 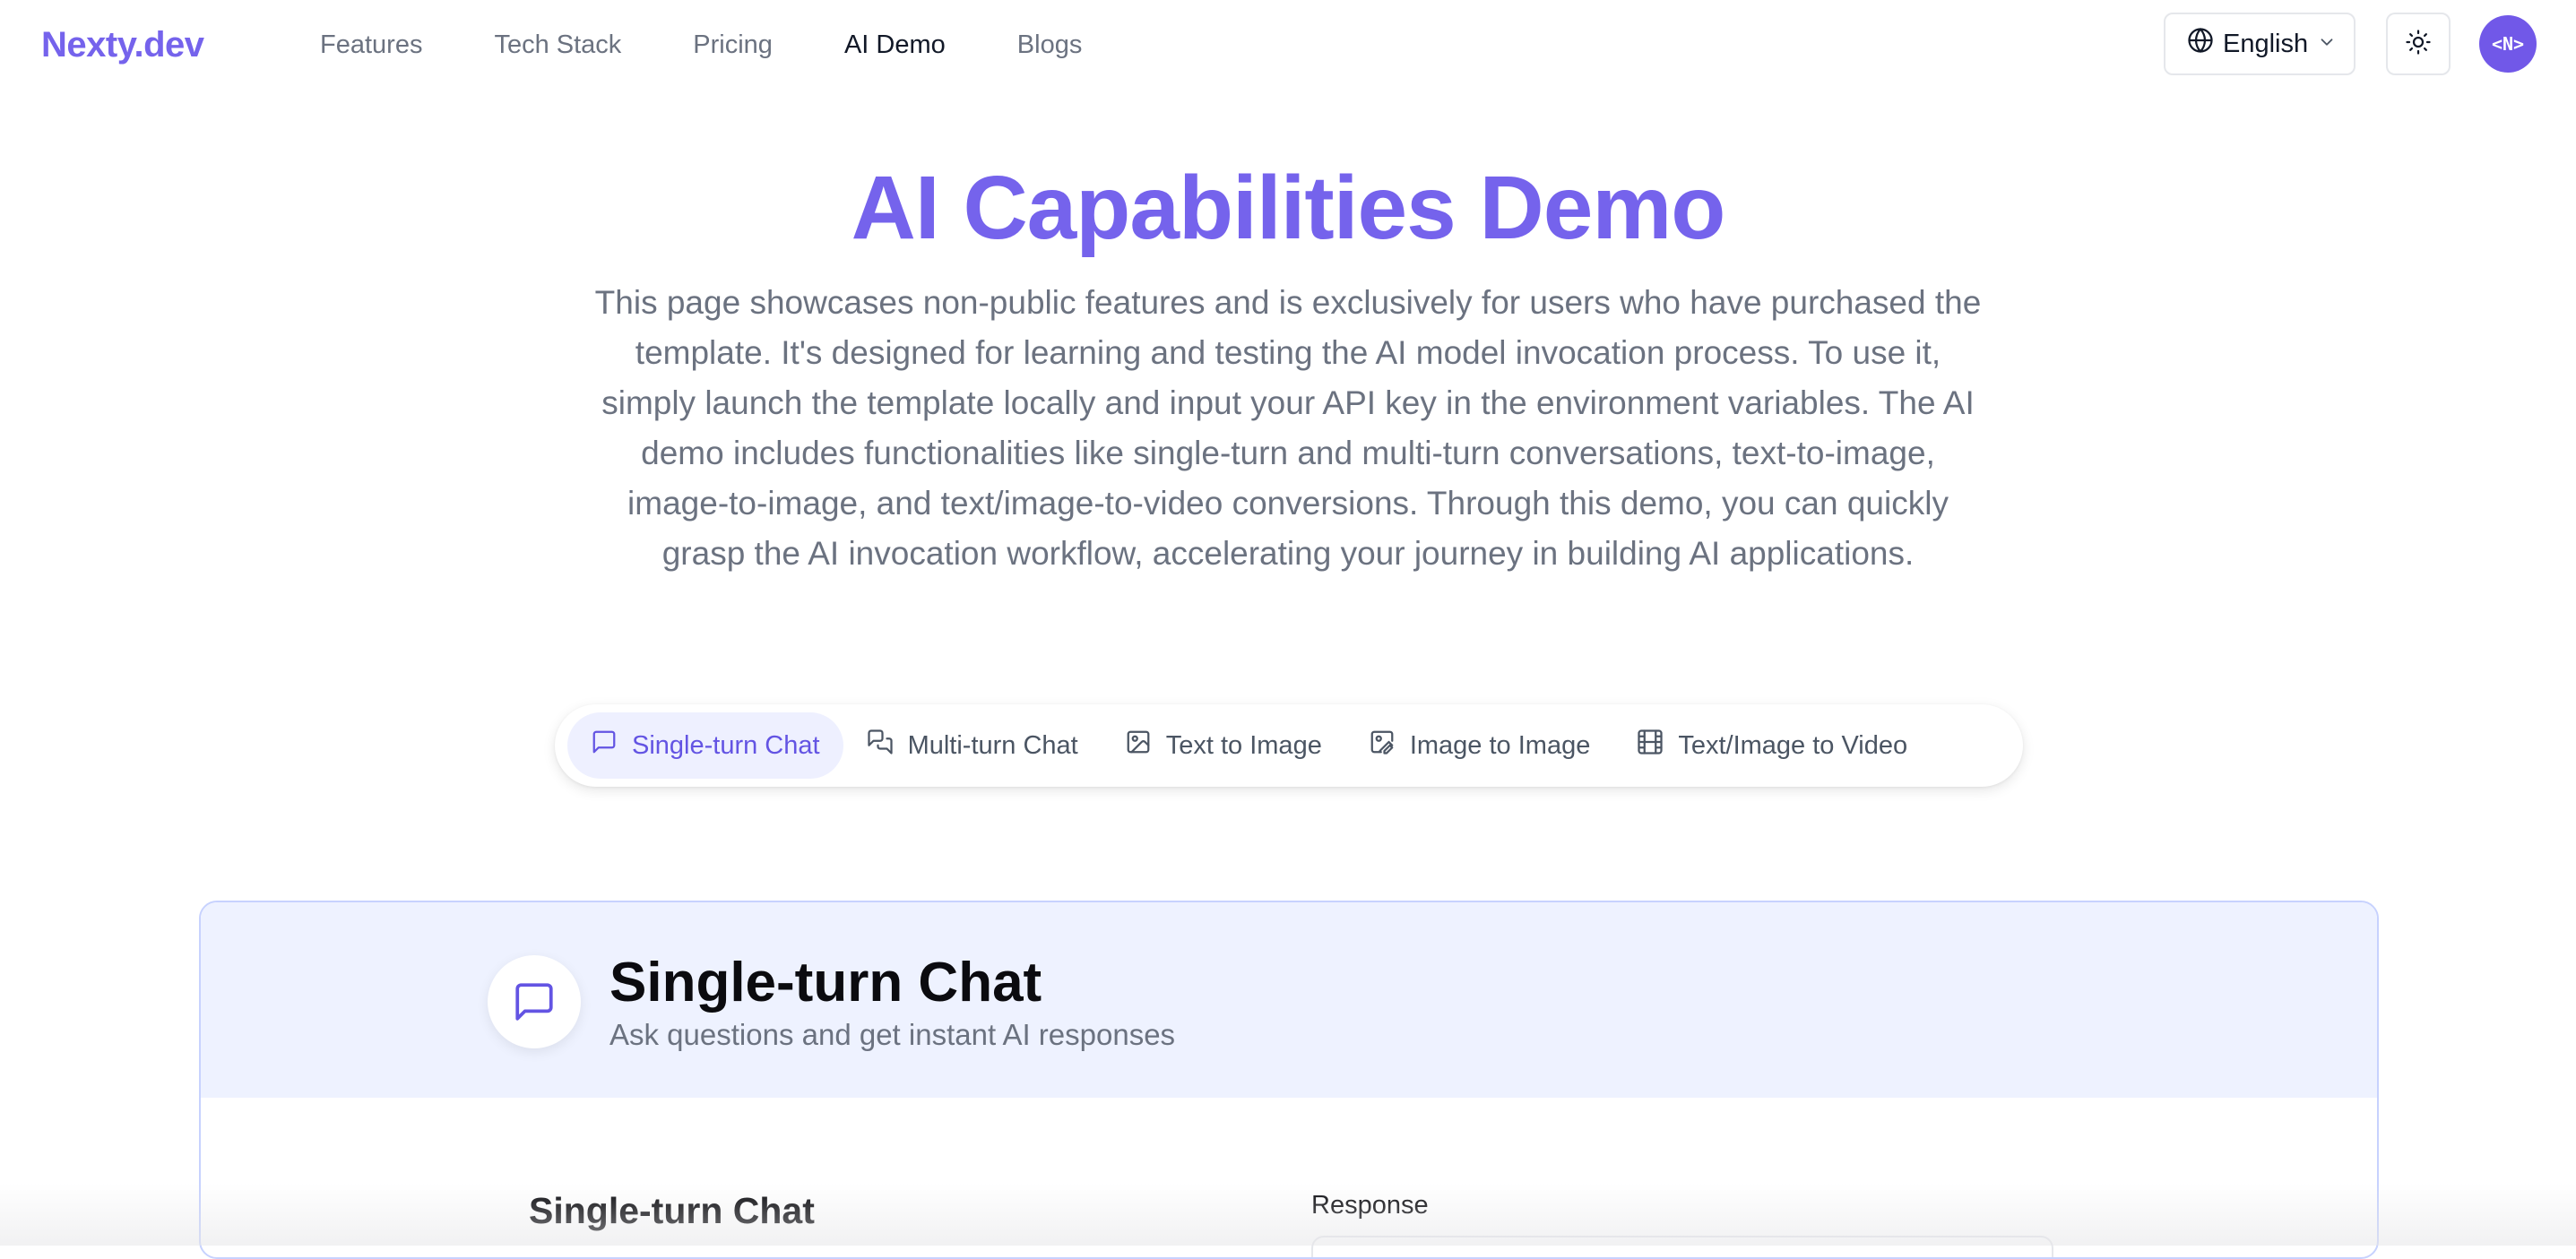 I want to click on response-label: Response, so click(x=1370, y=1205).